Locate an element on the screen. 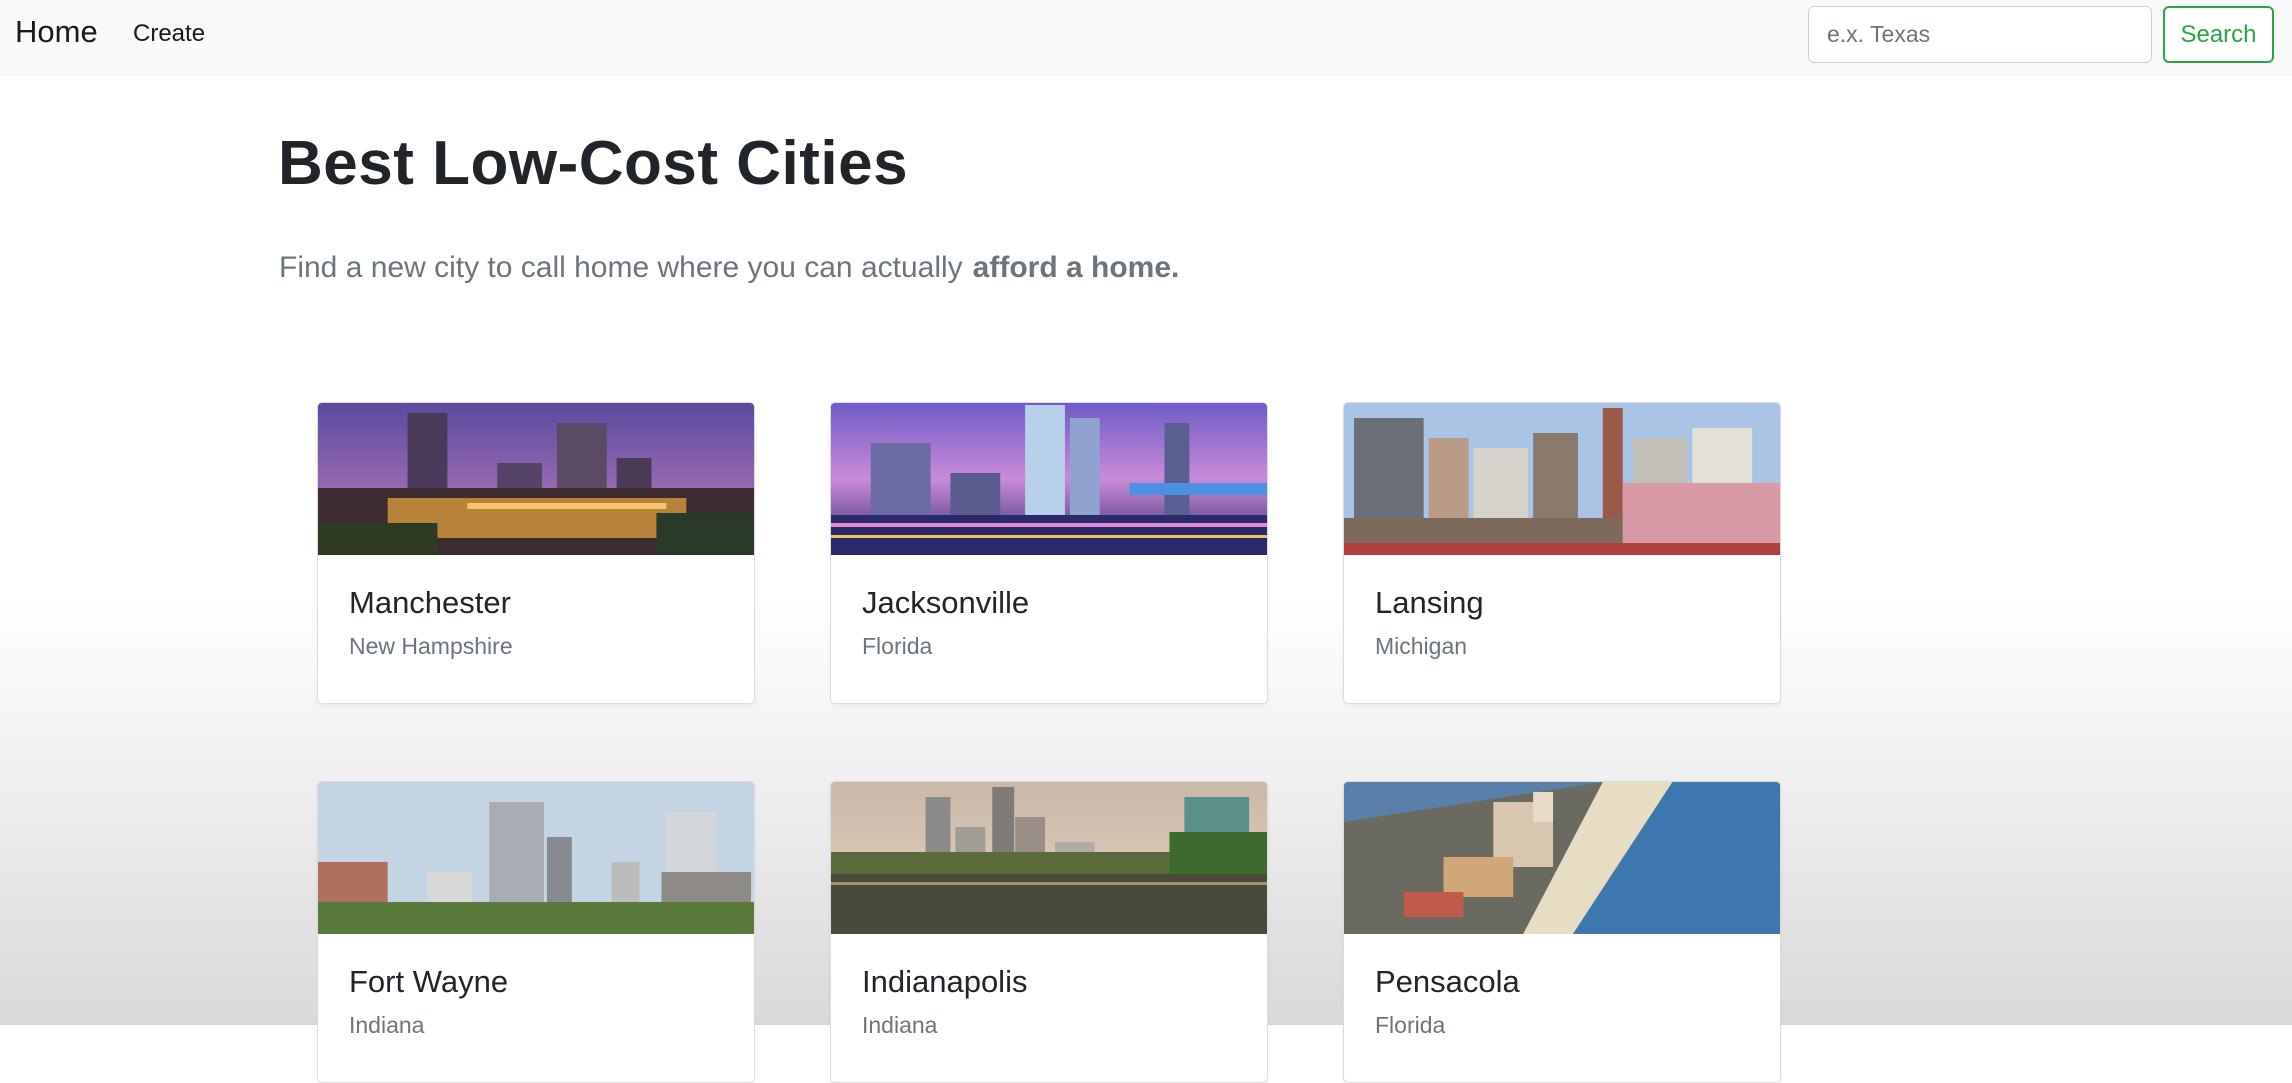 Image resolution: width=2292 pixels, height=1083 pixels. city-state: Michigan is located at coordinates (1421, 646).